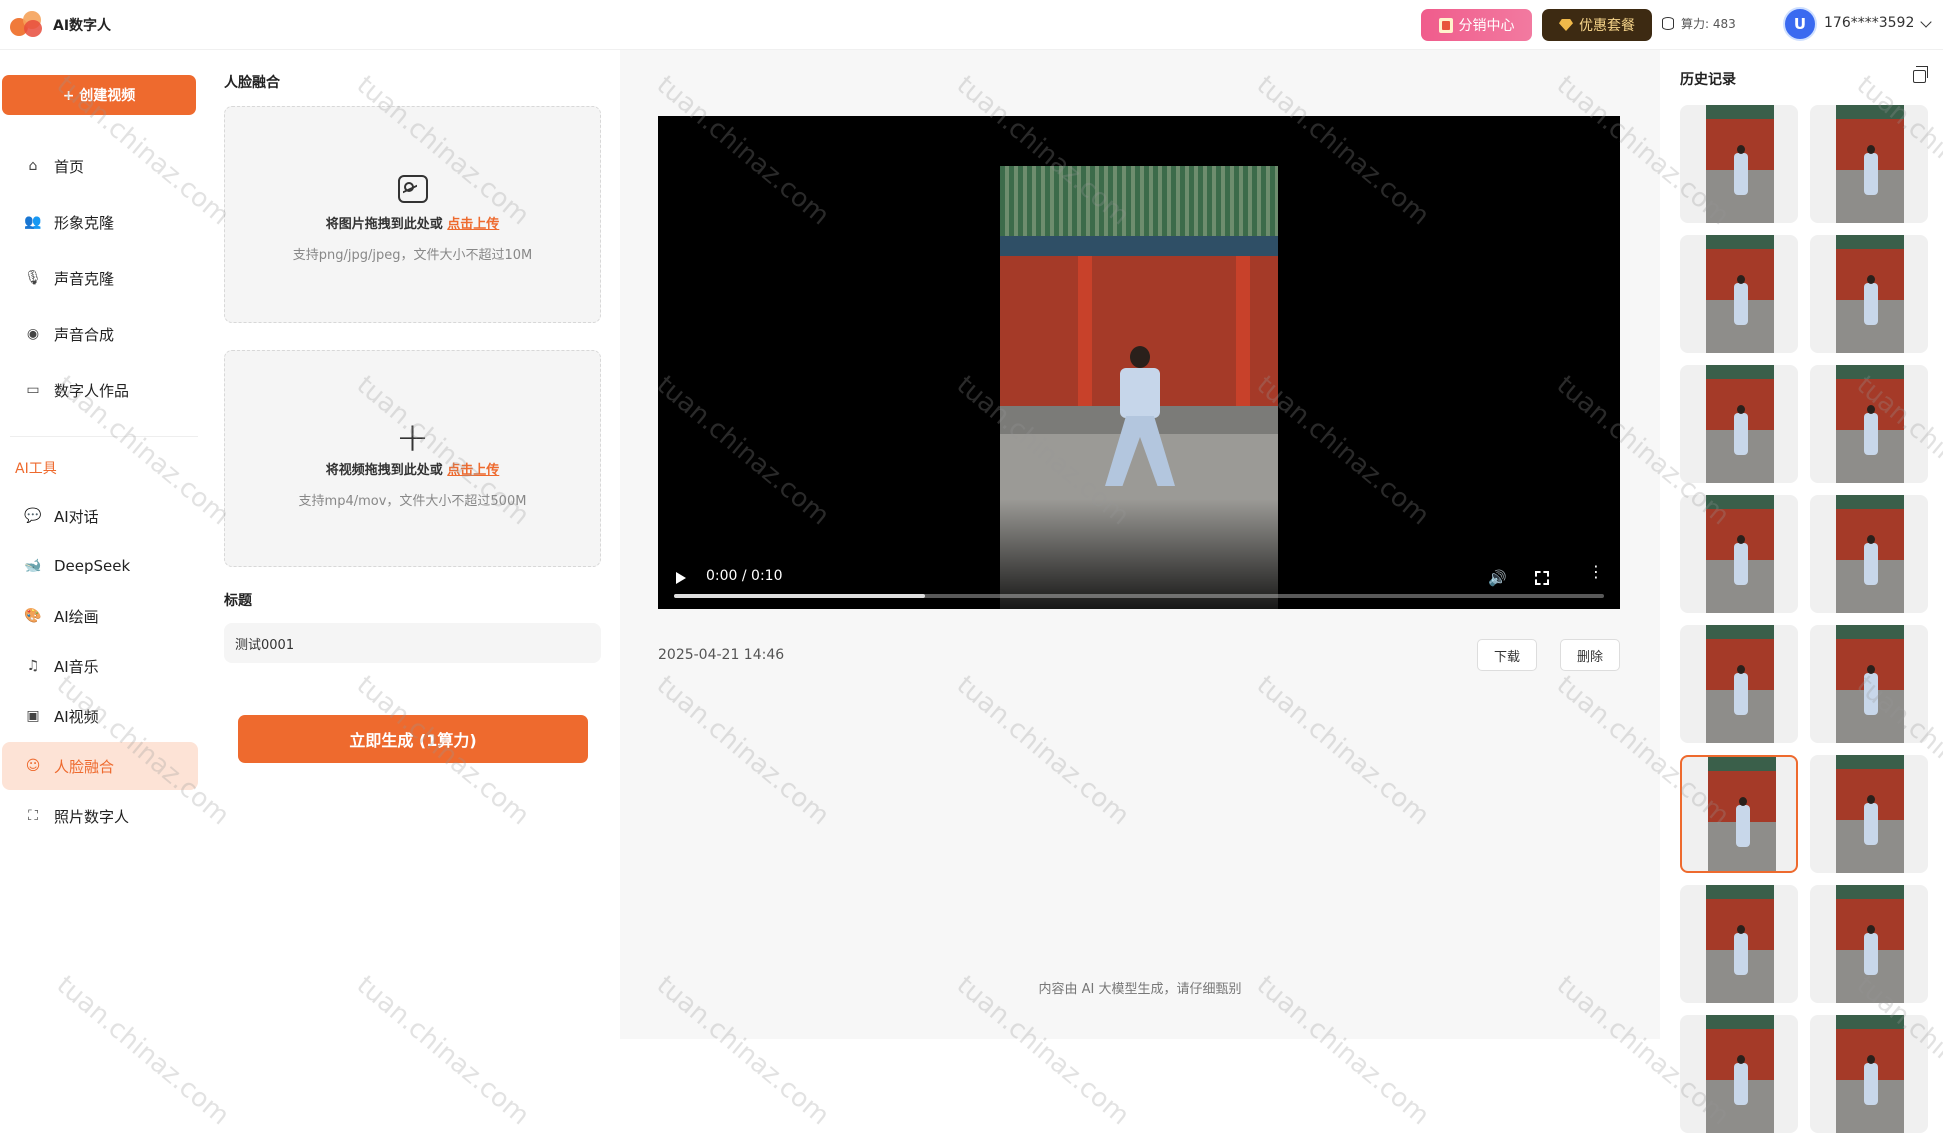  What do you see at coordinates (1869, 23) in the screenshot?
I see `user-phone: 176****3592` at bounding box center [1869, 23].